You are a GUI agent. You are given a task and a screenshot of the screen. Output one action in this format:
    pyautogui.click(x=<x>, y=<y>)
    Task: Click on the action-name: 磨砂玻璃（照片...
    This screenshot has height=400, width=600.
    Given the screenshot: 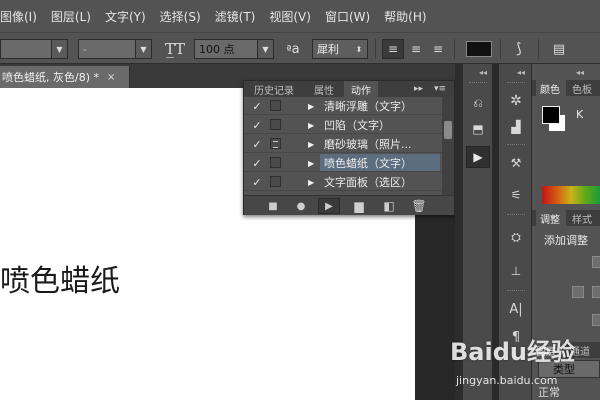 What is the action you would take?
    pyautogui.click(x=368, y=144)
    